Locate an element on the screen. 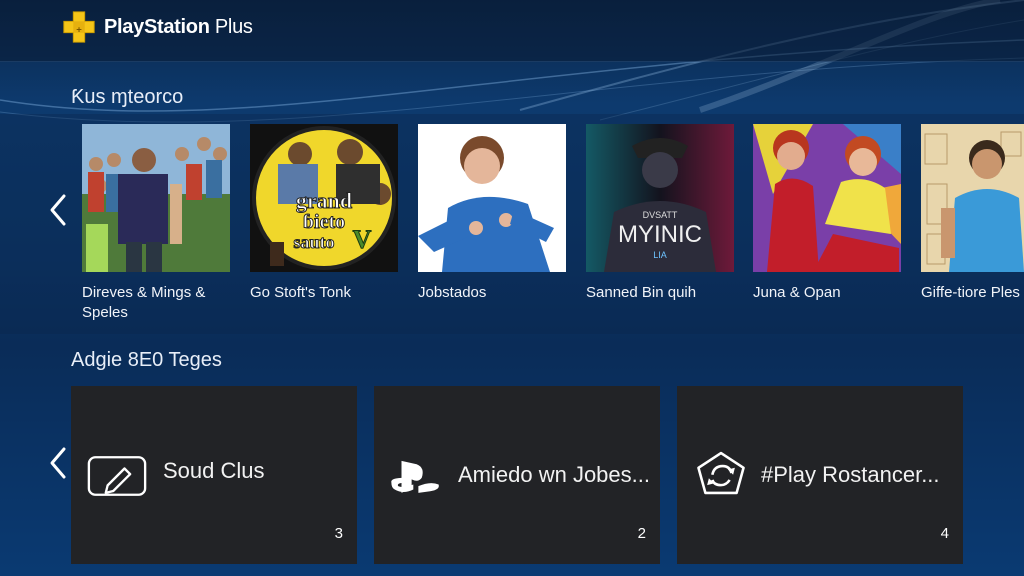 Image resolution: width=1024 pixels, height=576 pixels. cover-text-line2: MYINIC is located at coordinates (660, 234).